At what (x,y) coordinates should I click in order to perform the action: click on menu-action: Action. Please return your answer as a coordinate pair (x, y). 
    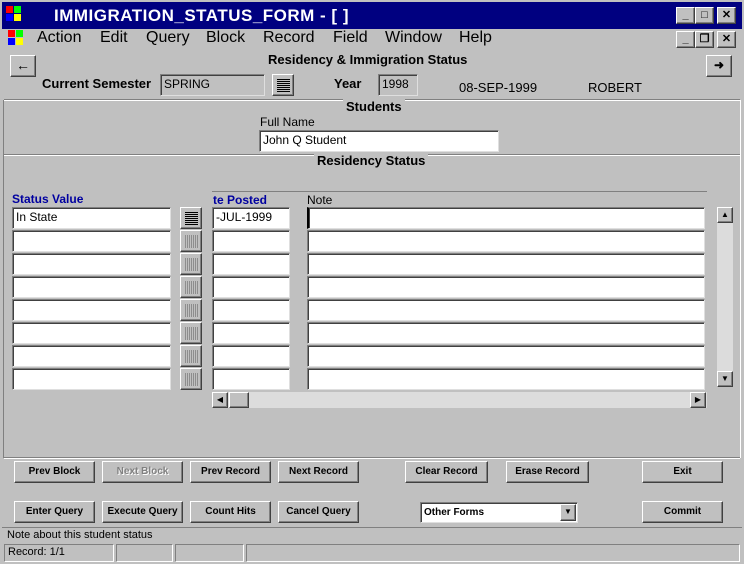
    Looking at the image, I should click on (59, 38).